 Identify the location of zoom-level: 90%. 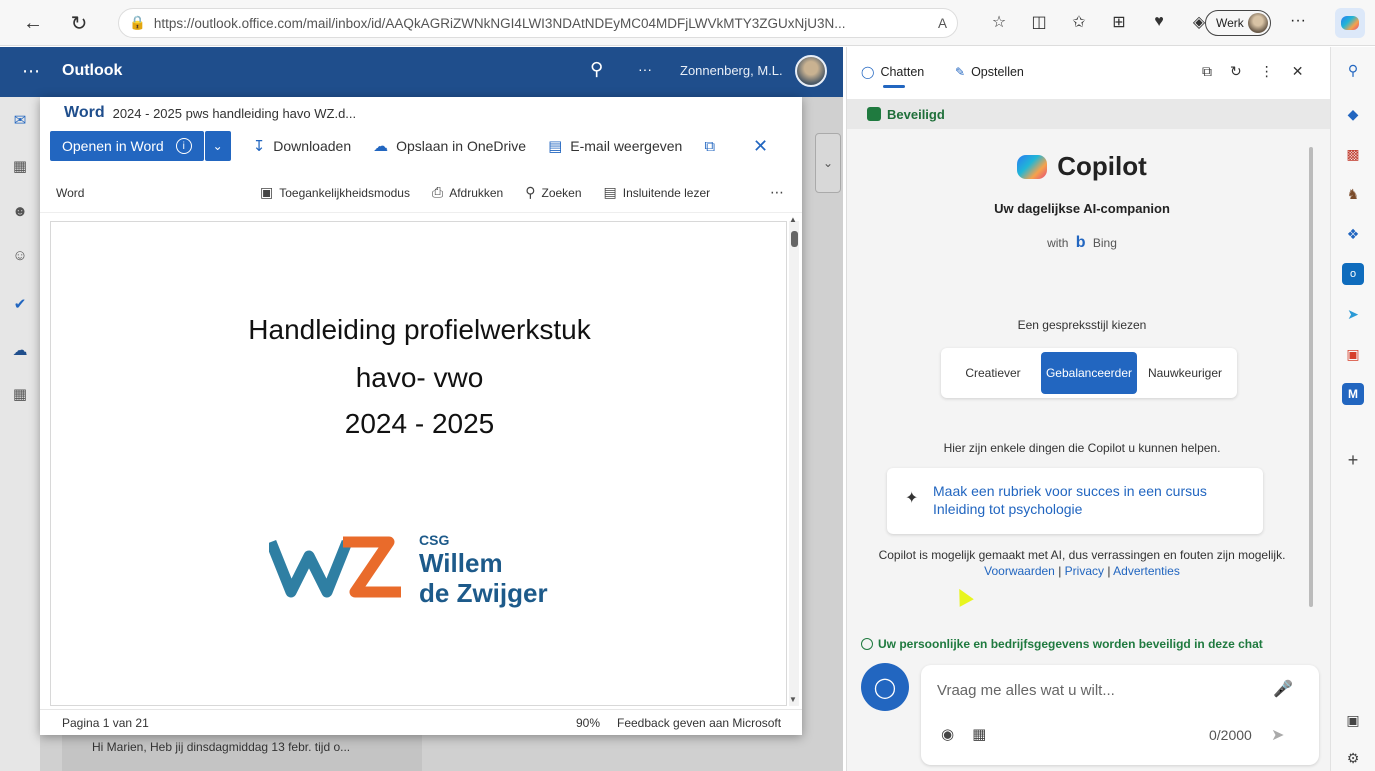
(588, 723).